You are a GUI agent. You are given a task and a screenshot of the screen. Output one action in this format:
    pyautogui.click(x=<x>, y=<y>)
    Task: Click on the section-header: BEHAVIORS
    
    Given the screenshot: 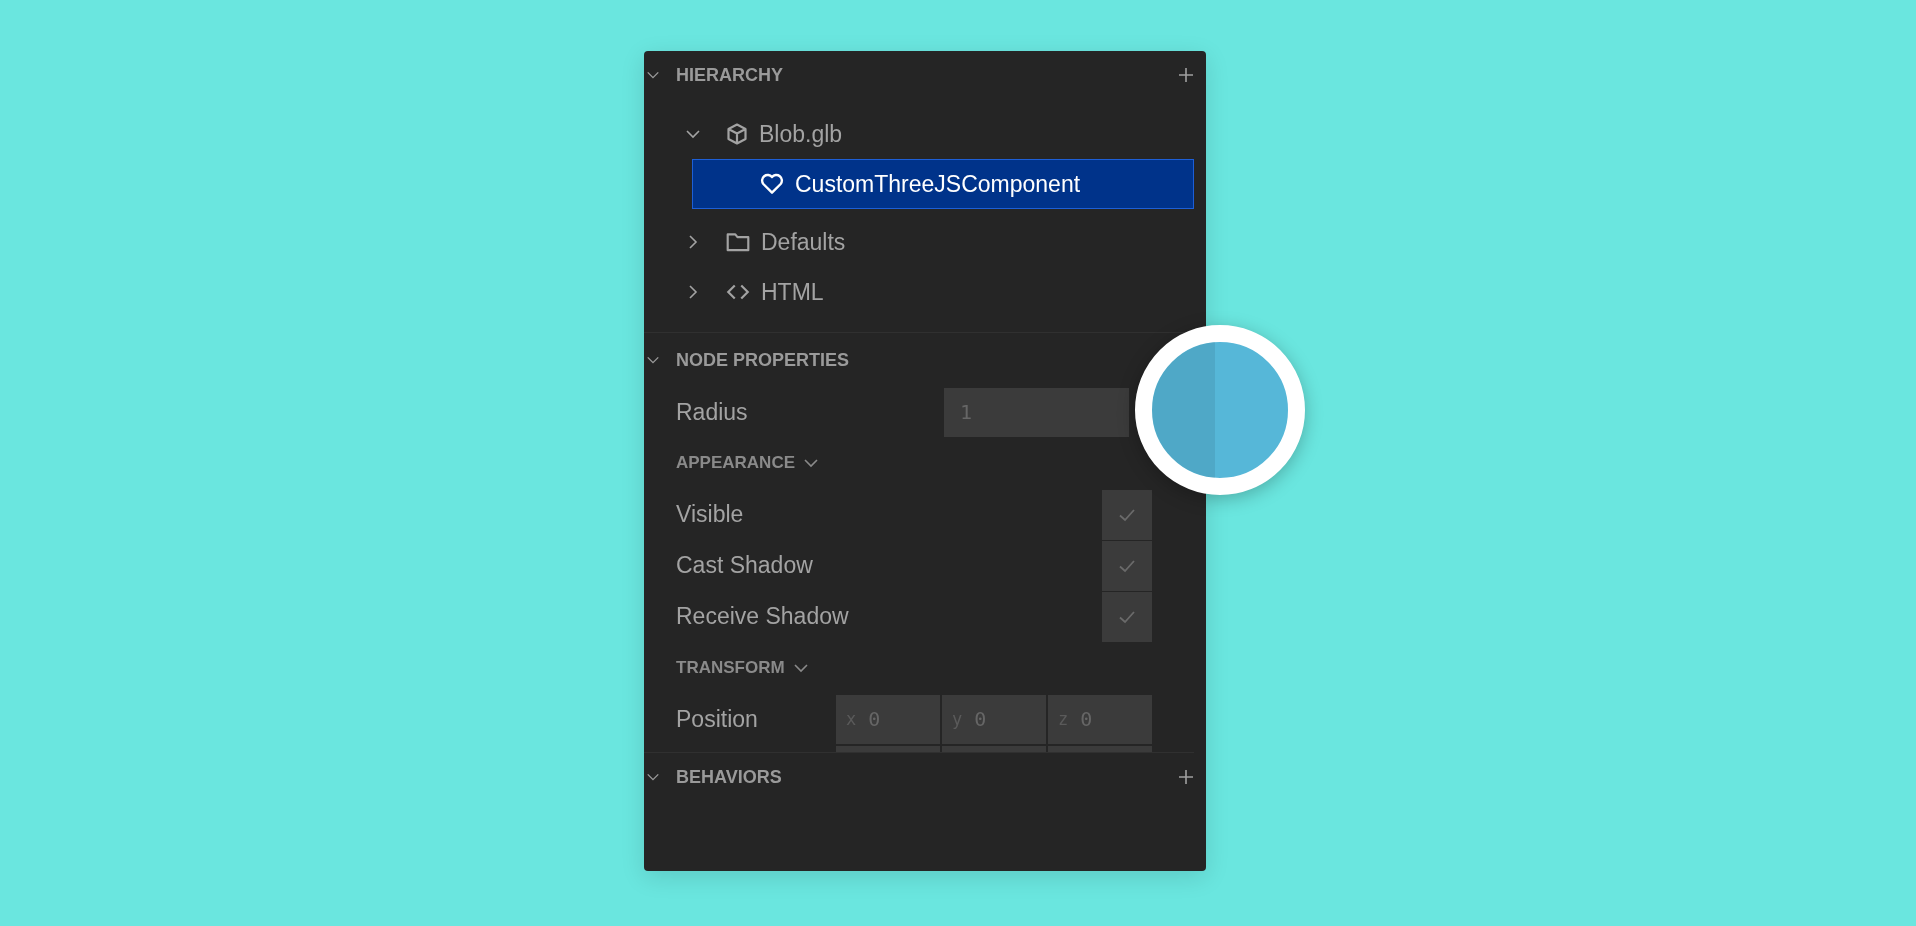 What is the action you would take?
    pyautogui.click(x=919, y=777)
    